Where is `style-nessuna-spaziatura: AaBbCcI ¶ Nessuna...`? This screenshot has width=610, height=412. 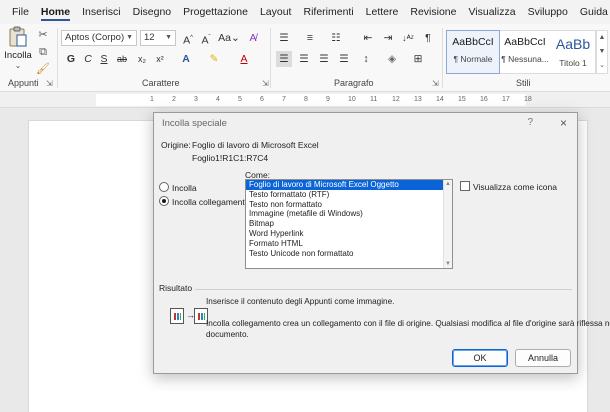
style-nessuna-spaziatura: AaBbCcI ¶ Nessuna... is located at coordinates (525, 52).